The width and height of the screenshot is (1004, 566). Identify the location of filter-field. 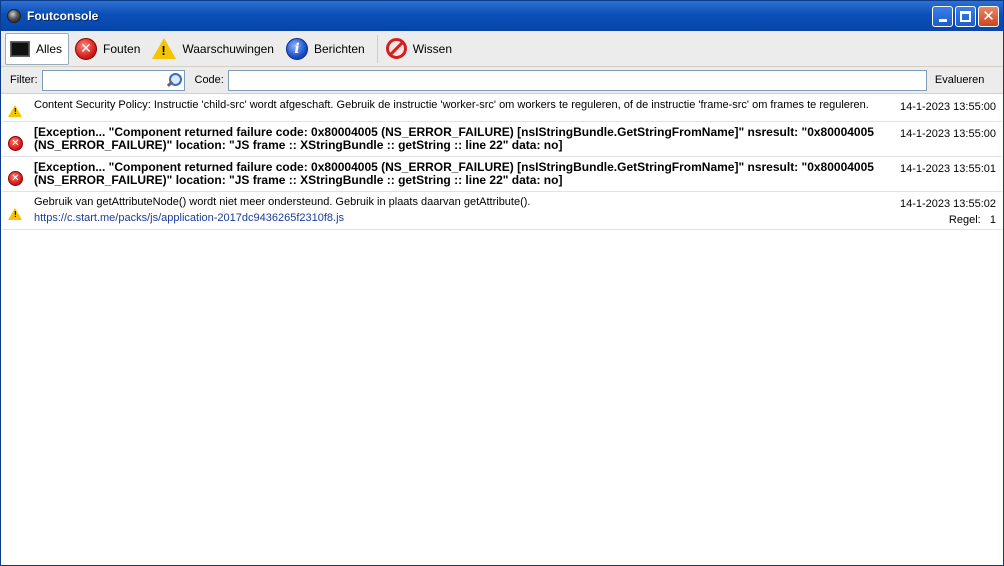
(113, 80).